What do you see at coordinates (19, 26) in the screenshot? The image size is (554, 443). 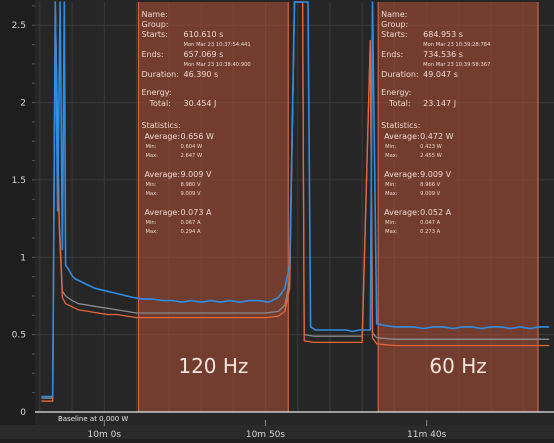 I see `y-tick-label: 2.5` at bounding box center [19, 26].